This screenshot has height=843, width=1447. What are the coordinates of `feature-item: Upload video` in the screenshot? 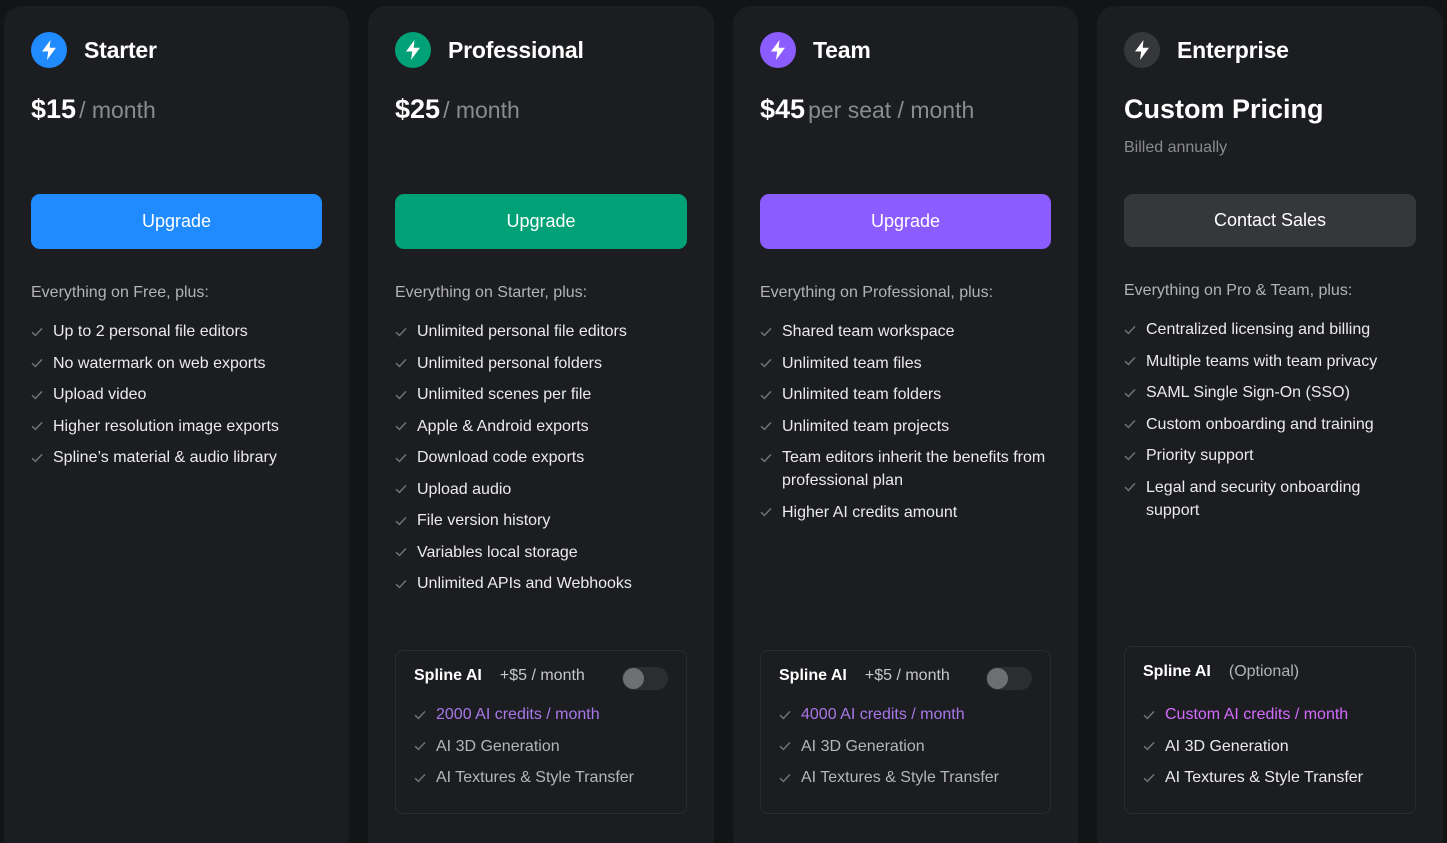 It's located at (176, 394).